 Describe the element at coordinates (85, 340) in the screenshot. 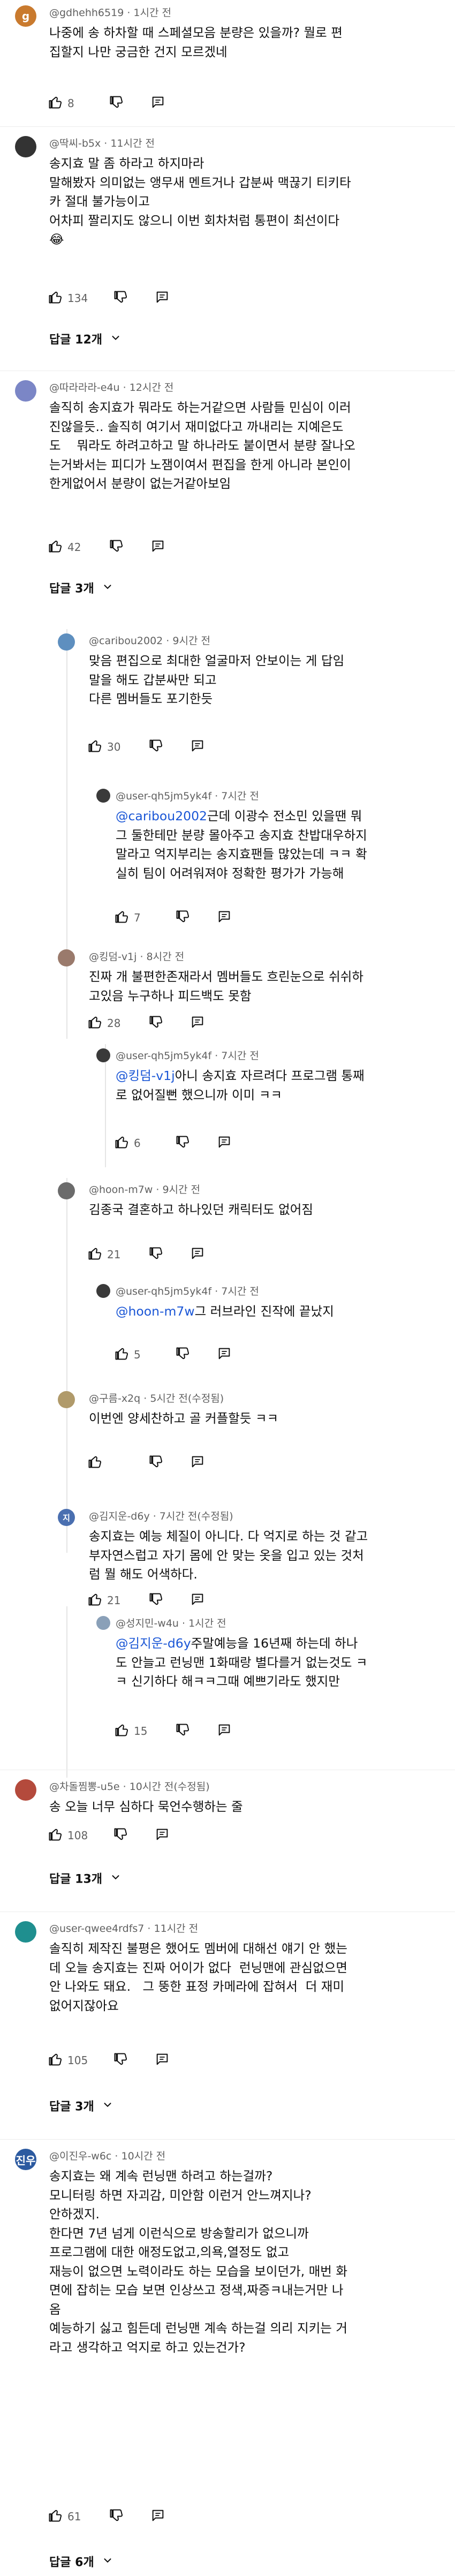

I see `view-replies-button: 답글 12개` at that location.